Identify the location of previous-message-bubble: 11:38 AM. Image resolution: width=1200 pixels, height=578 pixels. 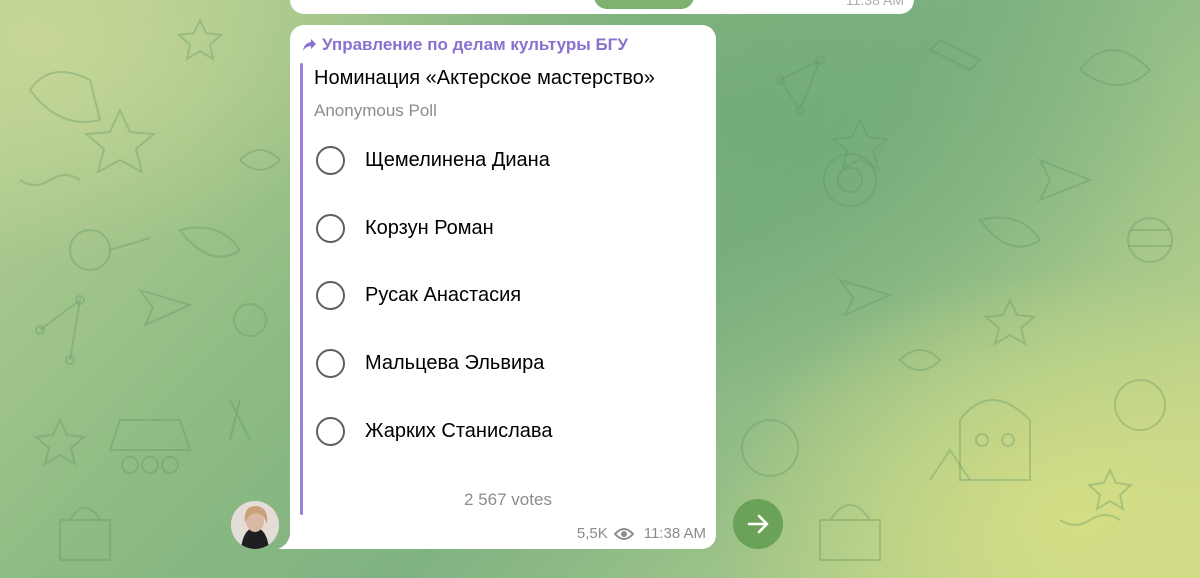
(602, 7).